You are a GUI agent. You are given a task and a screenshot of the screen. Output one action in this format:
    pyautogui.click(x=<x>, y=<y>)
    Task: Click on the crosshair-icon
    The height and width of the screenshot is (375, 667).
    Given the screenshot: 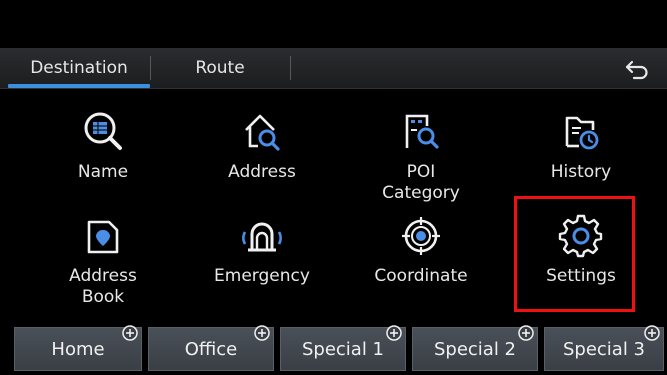 What is the action you would take?
    pyautogui.click(x=421, y=236)
    